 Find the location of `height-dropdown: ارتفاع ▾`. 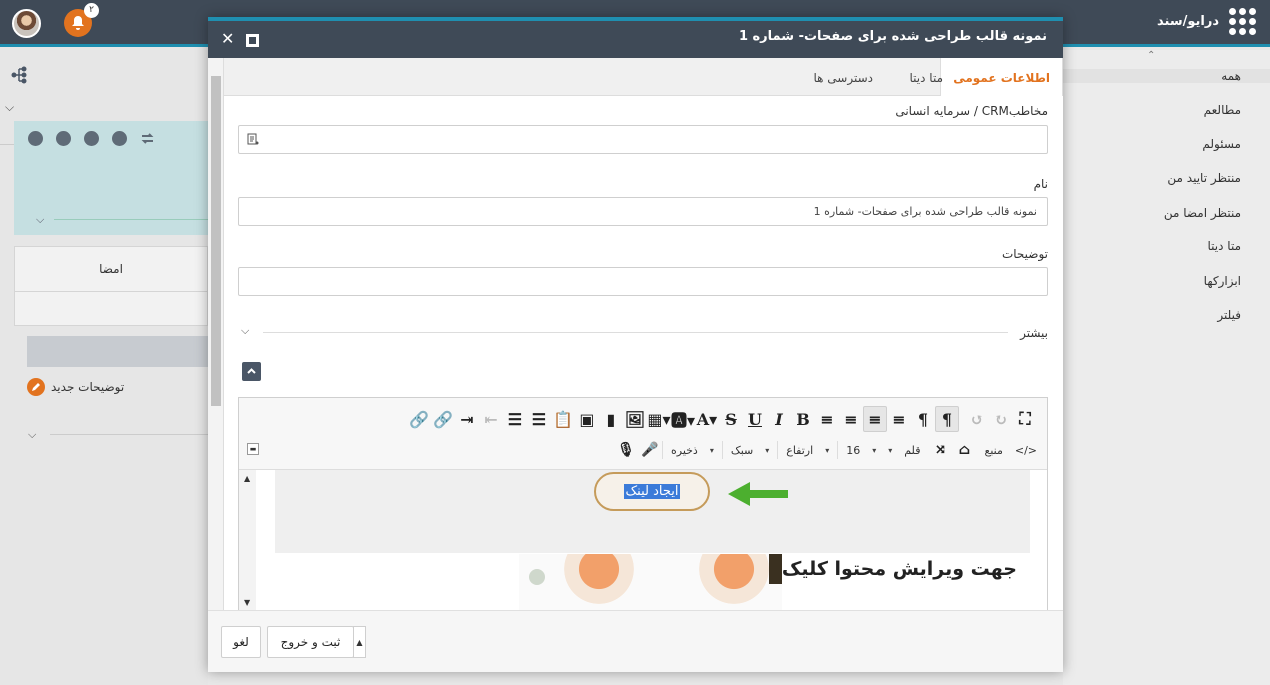

height-dropdown: ارتفاع ▾ is located at coordinates (807, 450).